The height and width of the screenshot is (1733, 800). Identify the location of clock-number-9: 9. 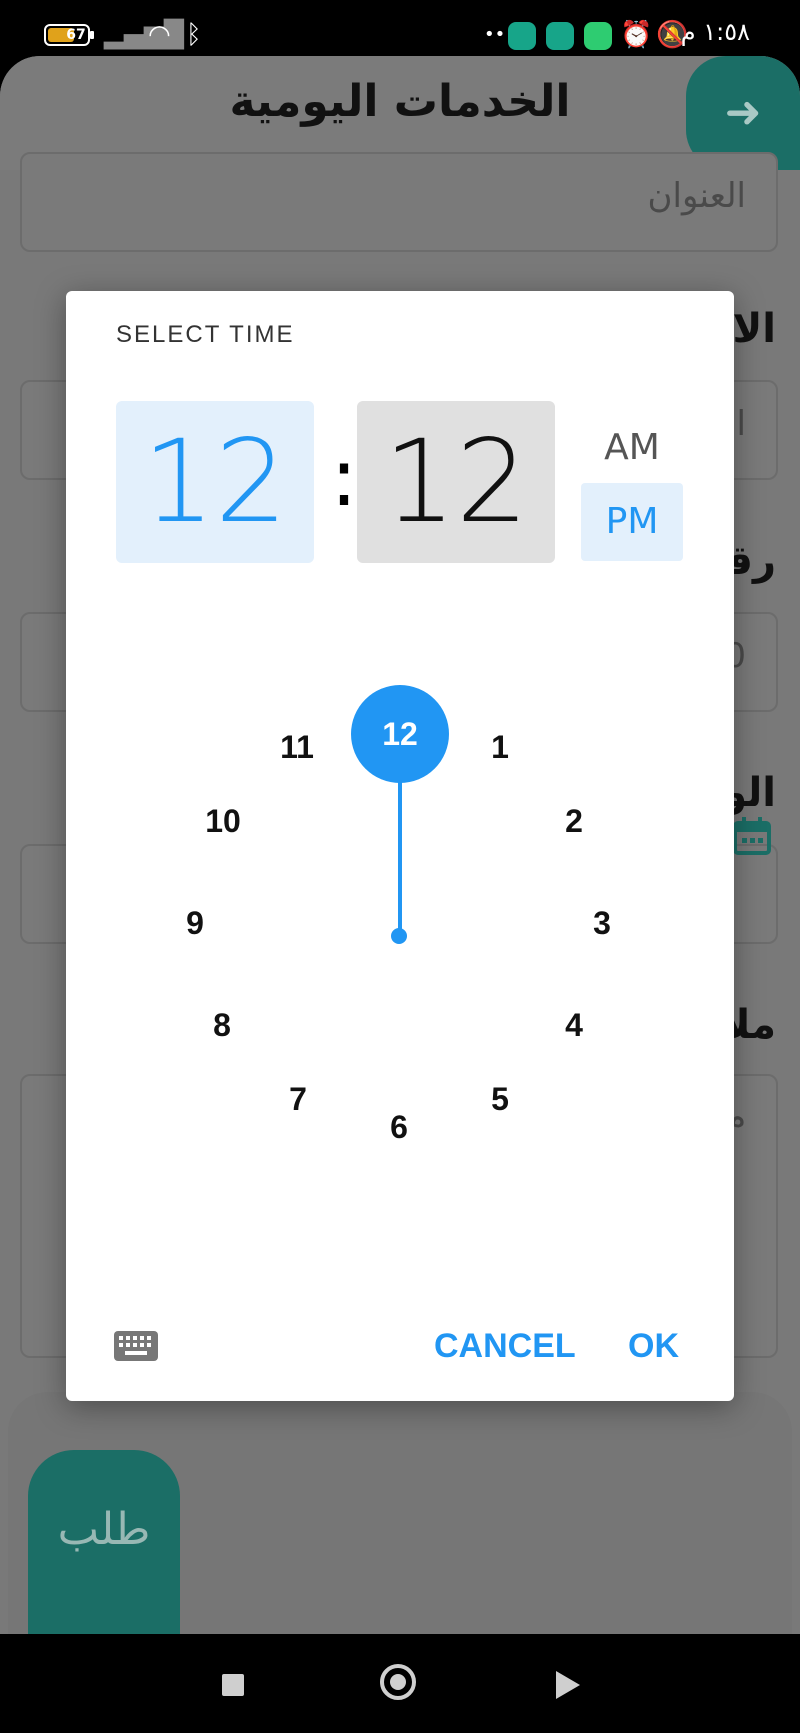
(195, 923).